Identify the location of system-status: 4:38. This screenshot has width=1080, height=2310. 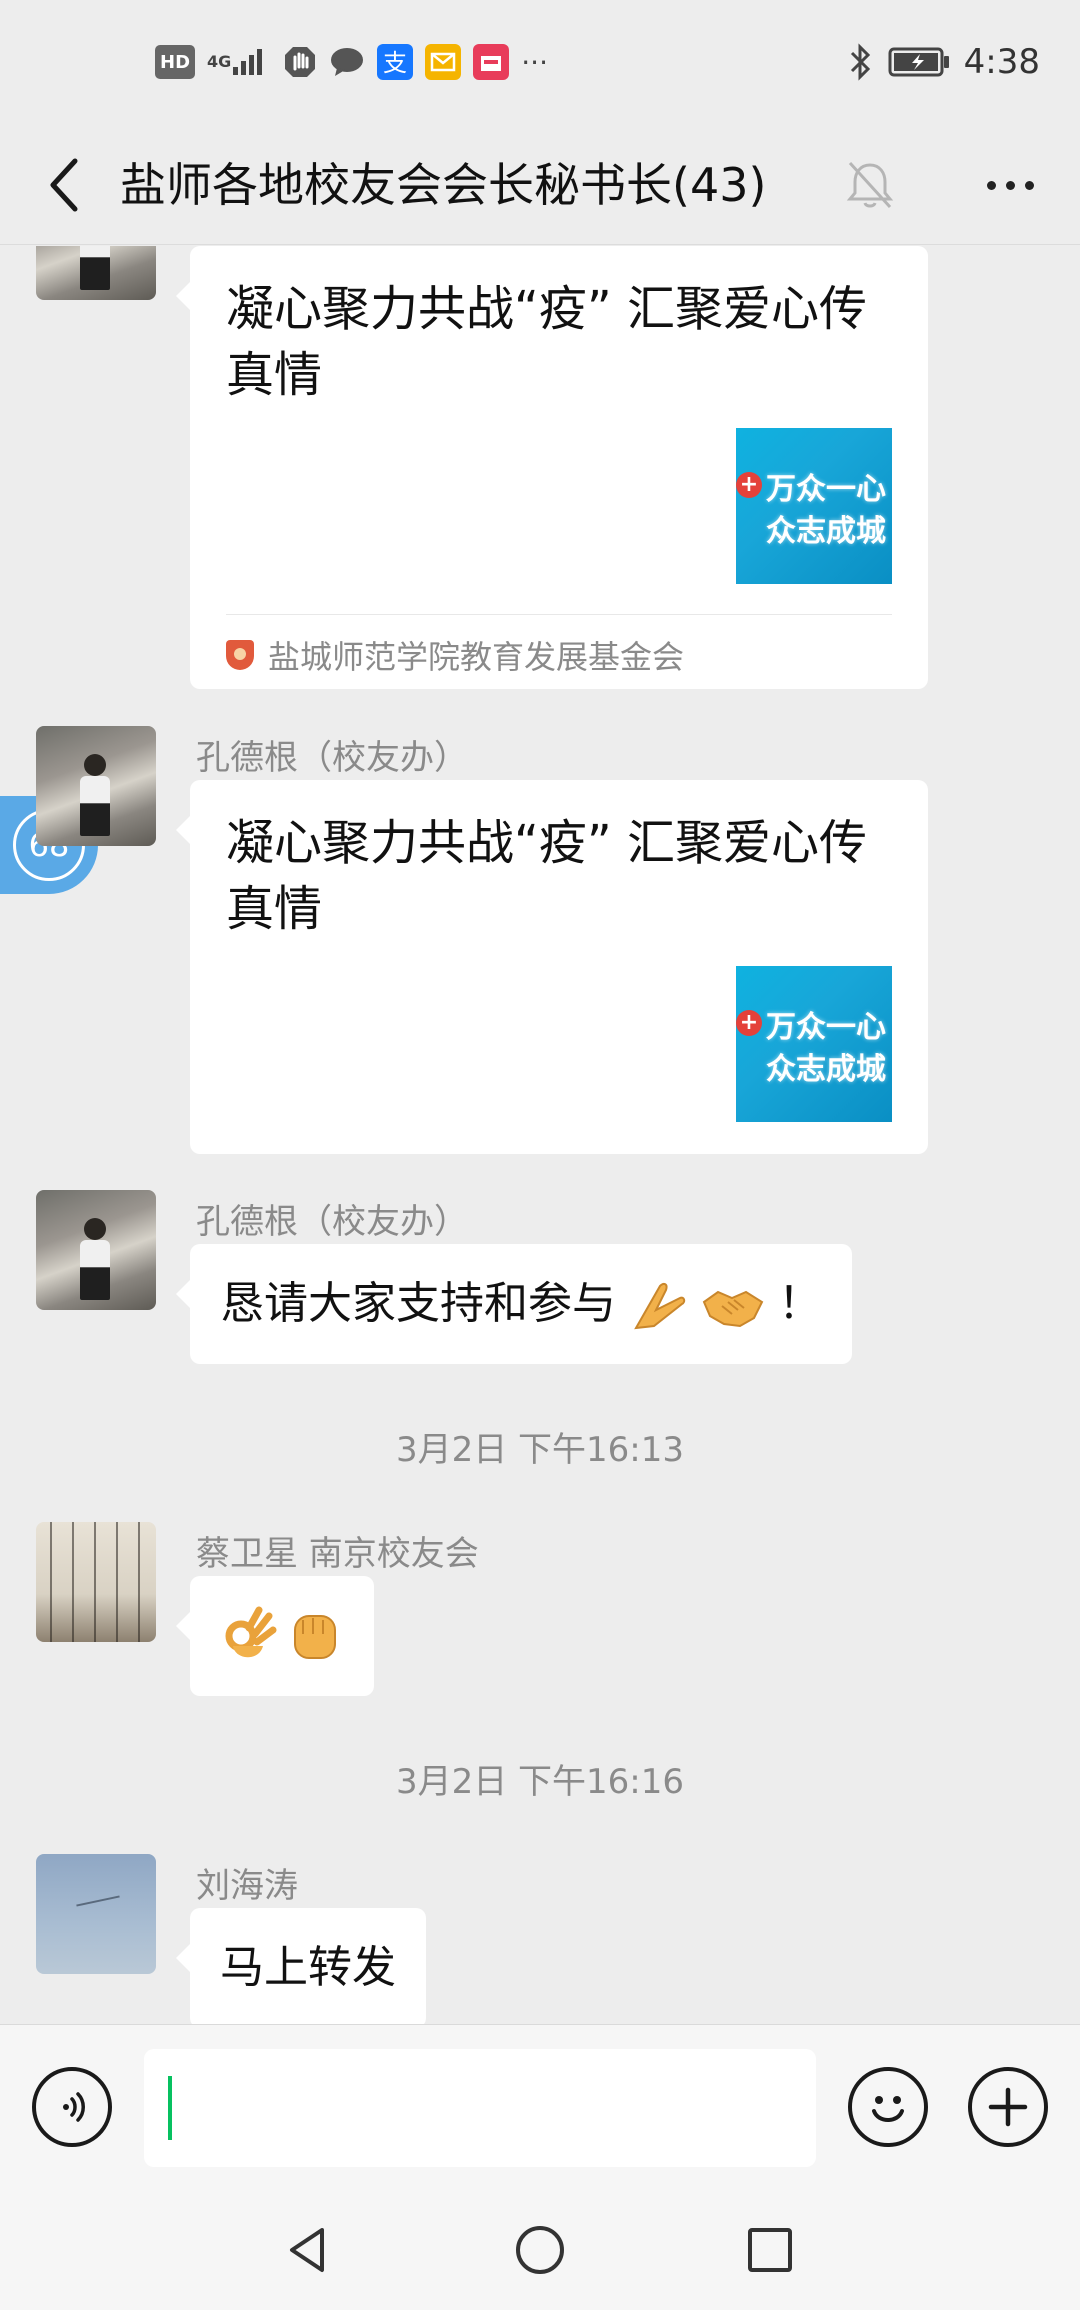
(944, 62).